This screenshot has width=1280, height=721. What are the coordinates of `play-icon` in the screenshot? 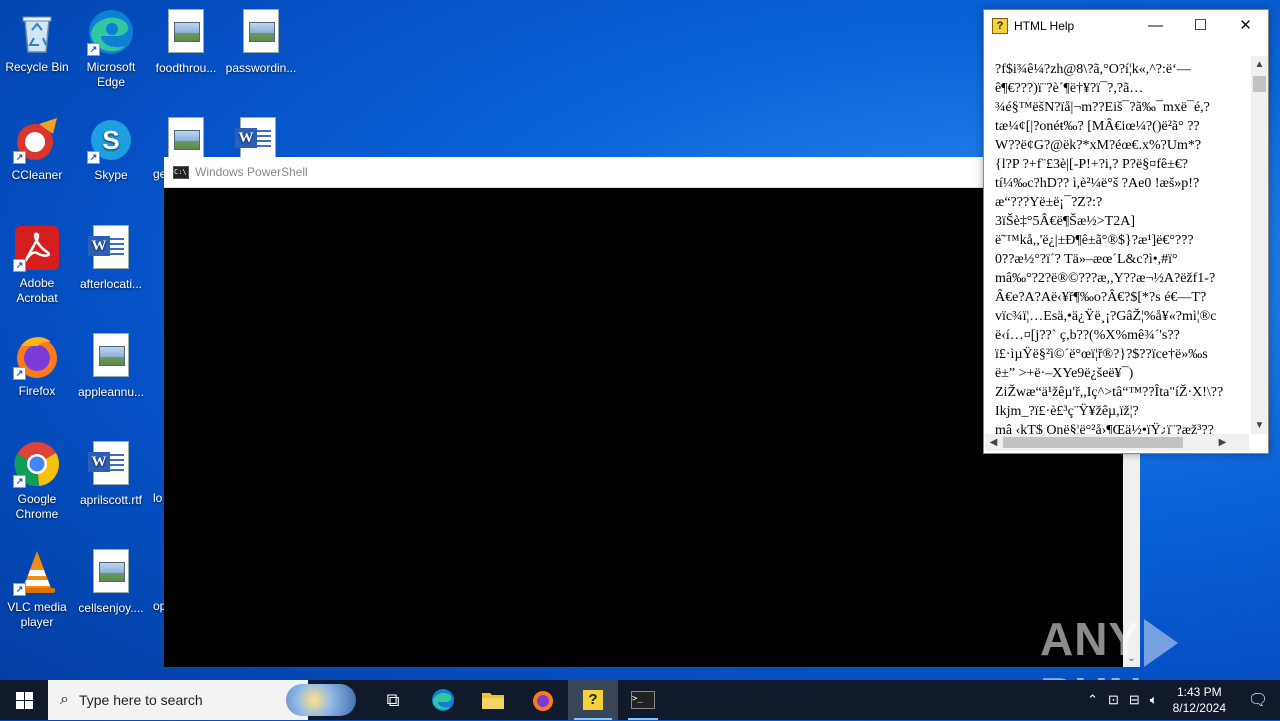 It's located at (1161, 642).